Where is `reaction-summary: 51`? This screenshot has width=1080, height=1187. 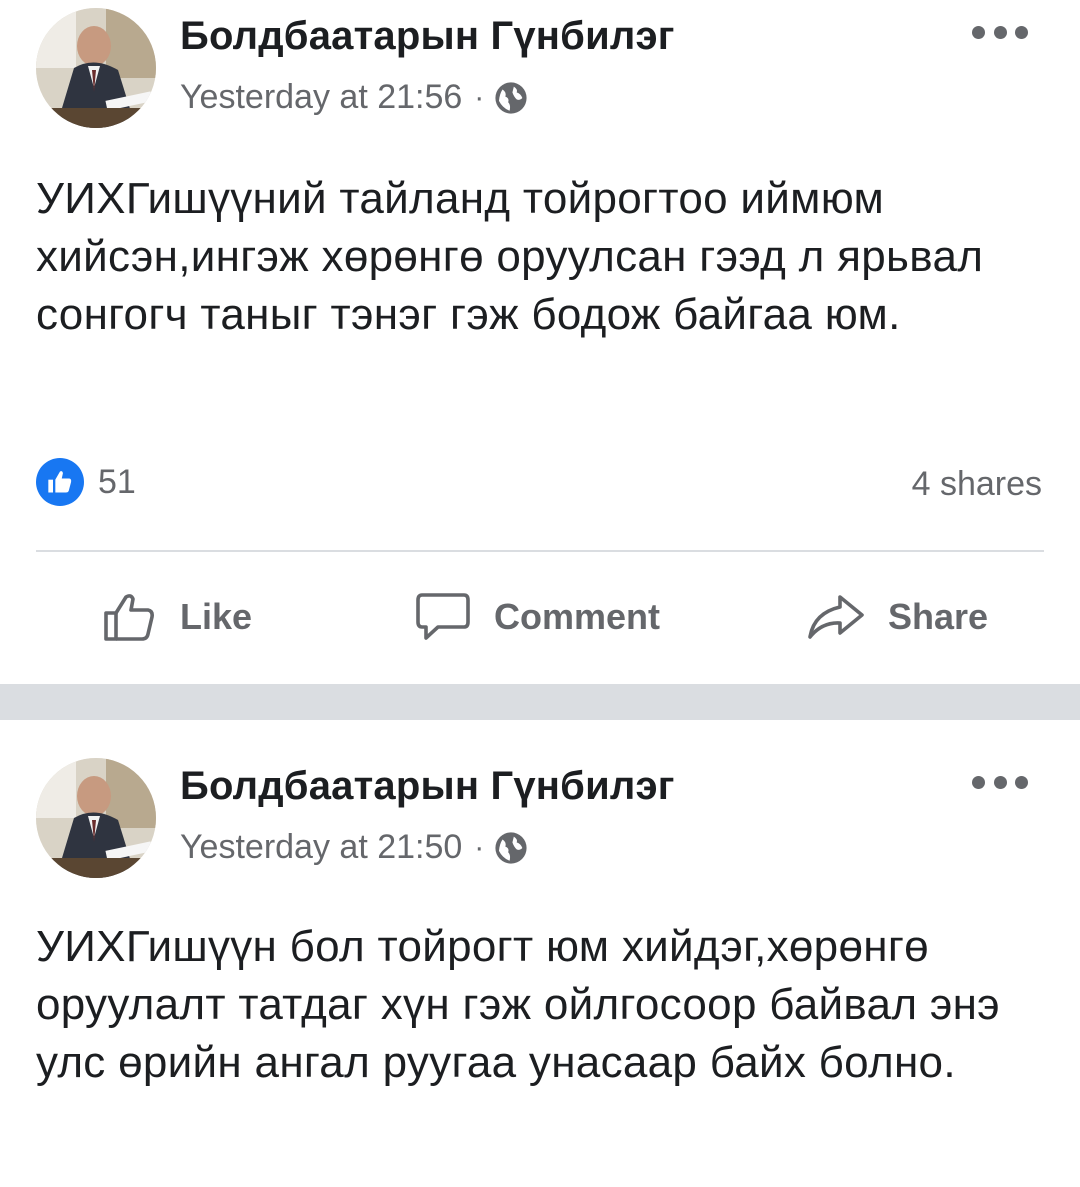 reaction-summary: 51 is located at coordinates (86, 482).